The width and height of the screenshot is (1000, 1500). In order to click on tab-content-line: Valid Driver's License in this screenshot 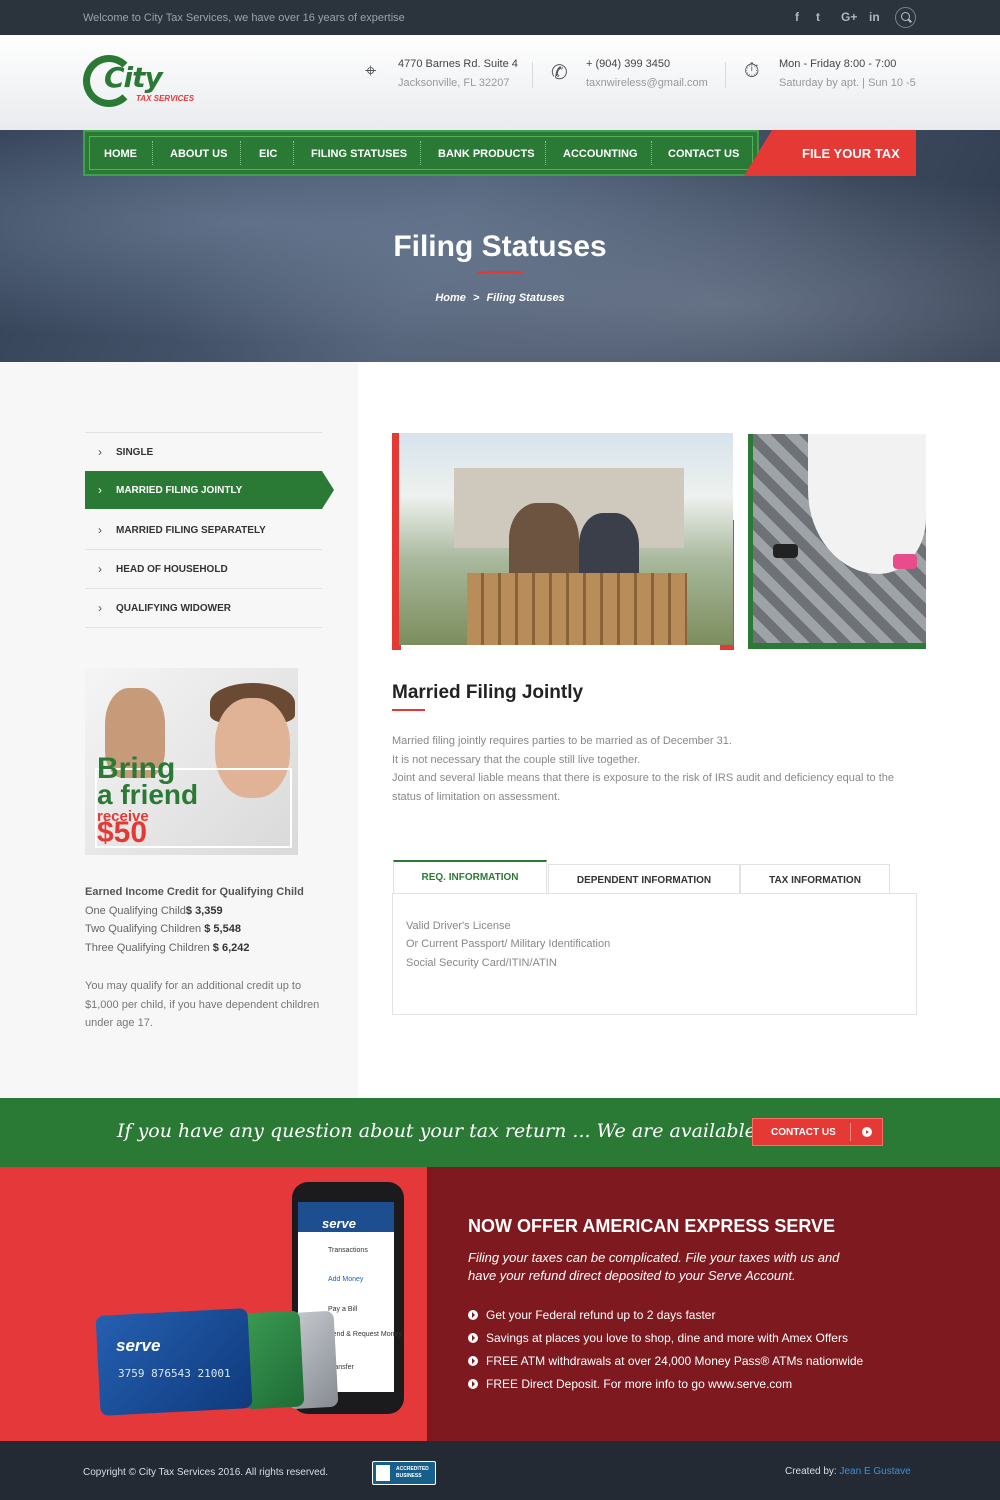, I will do `click(458, 926)`.